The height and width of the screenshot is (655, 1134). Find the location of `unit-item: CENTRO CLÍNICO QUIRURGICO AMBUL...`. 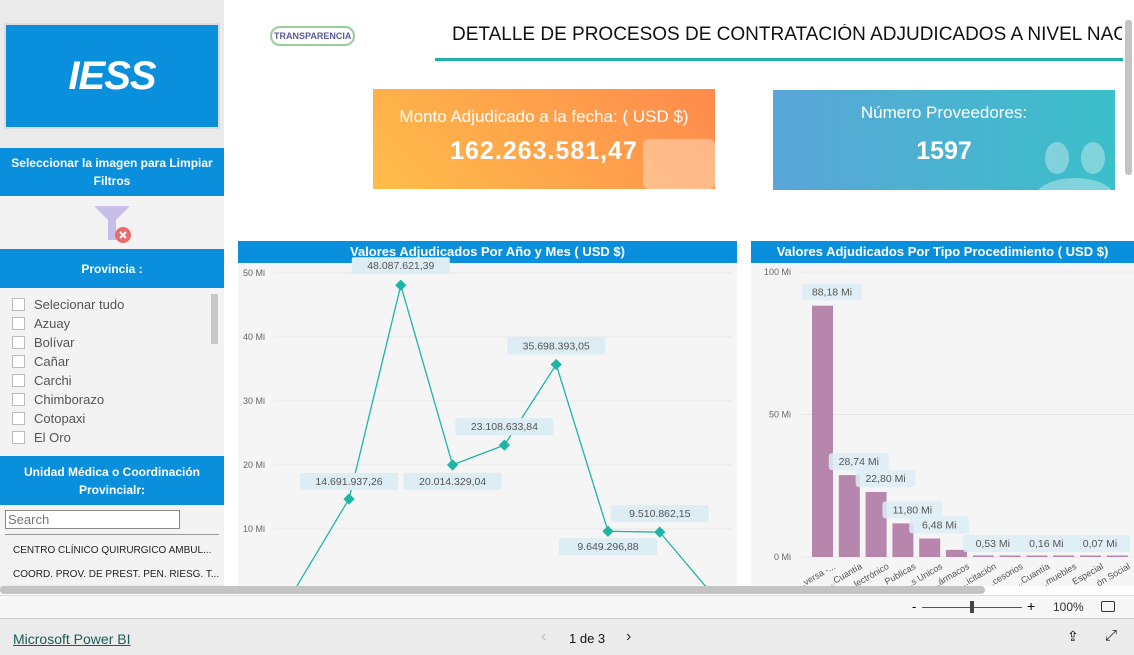

unit-item: CENTRO CLÍNICO QUIRURGICO AMBUL... is located at coordinates (112, 550).